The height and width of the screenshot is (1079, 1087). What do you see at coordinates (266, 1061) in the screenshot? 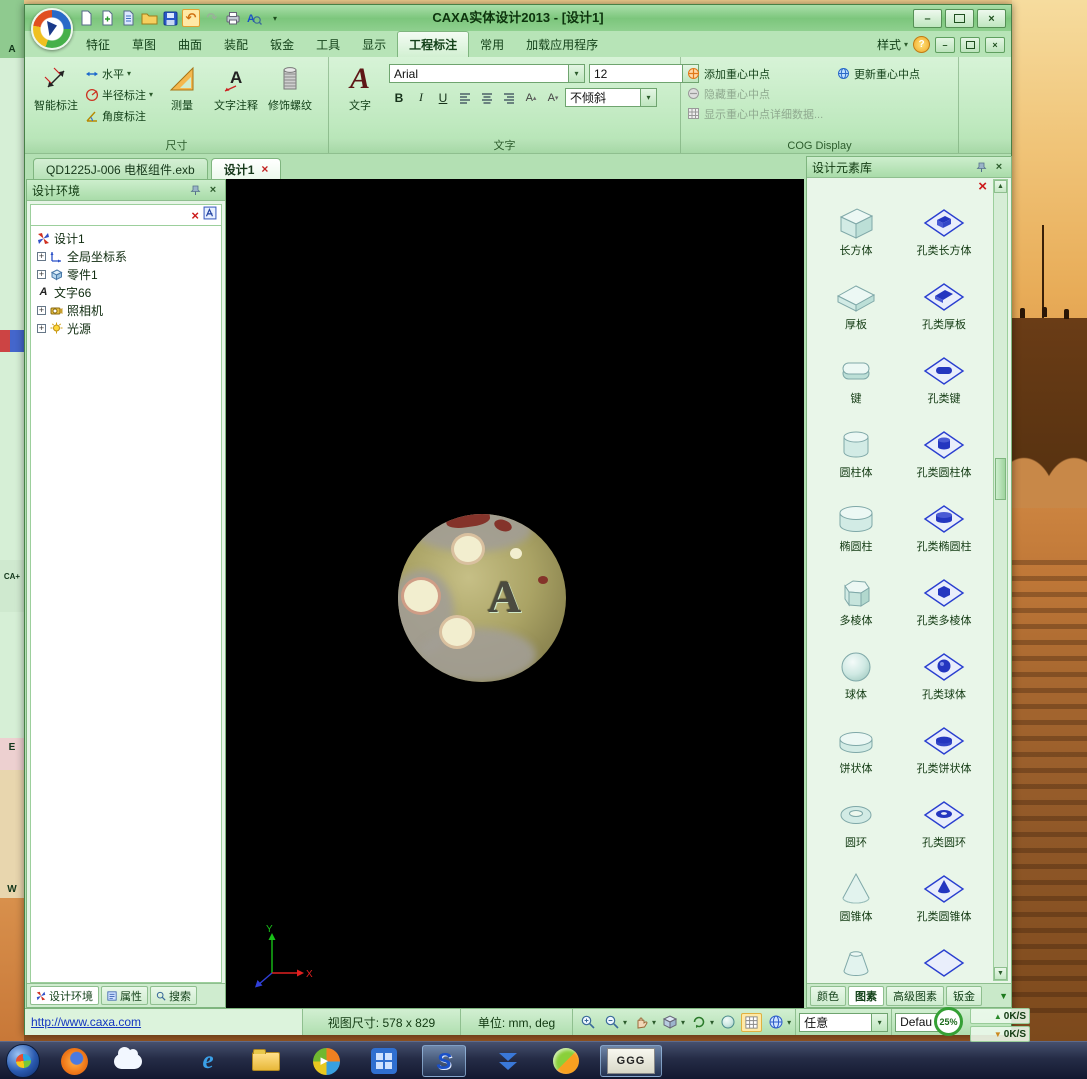
I see `taskbar-explorer` at bounding box center [266, 1061].